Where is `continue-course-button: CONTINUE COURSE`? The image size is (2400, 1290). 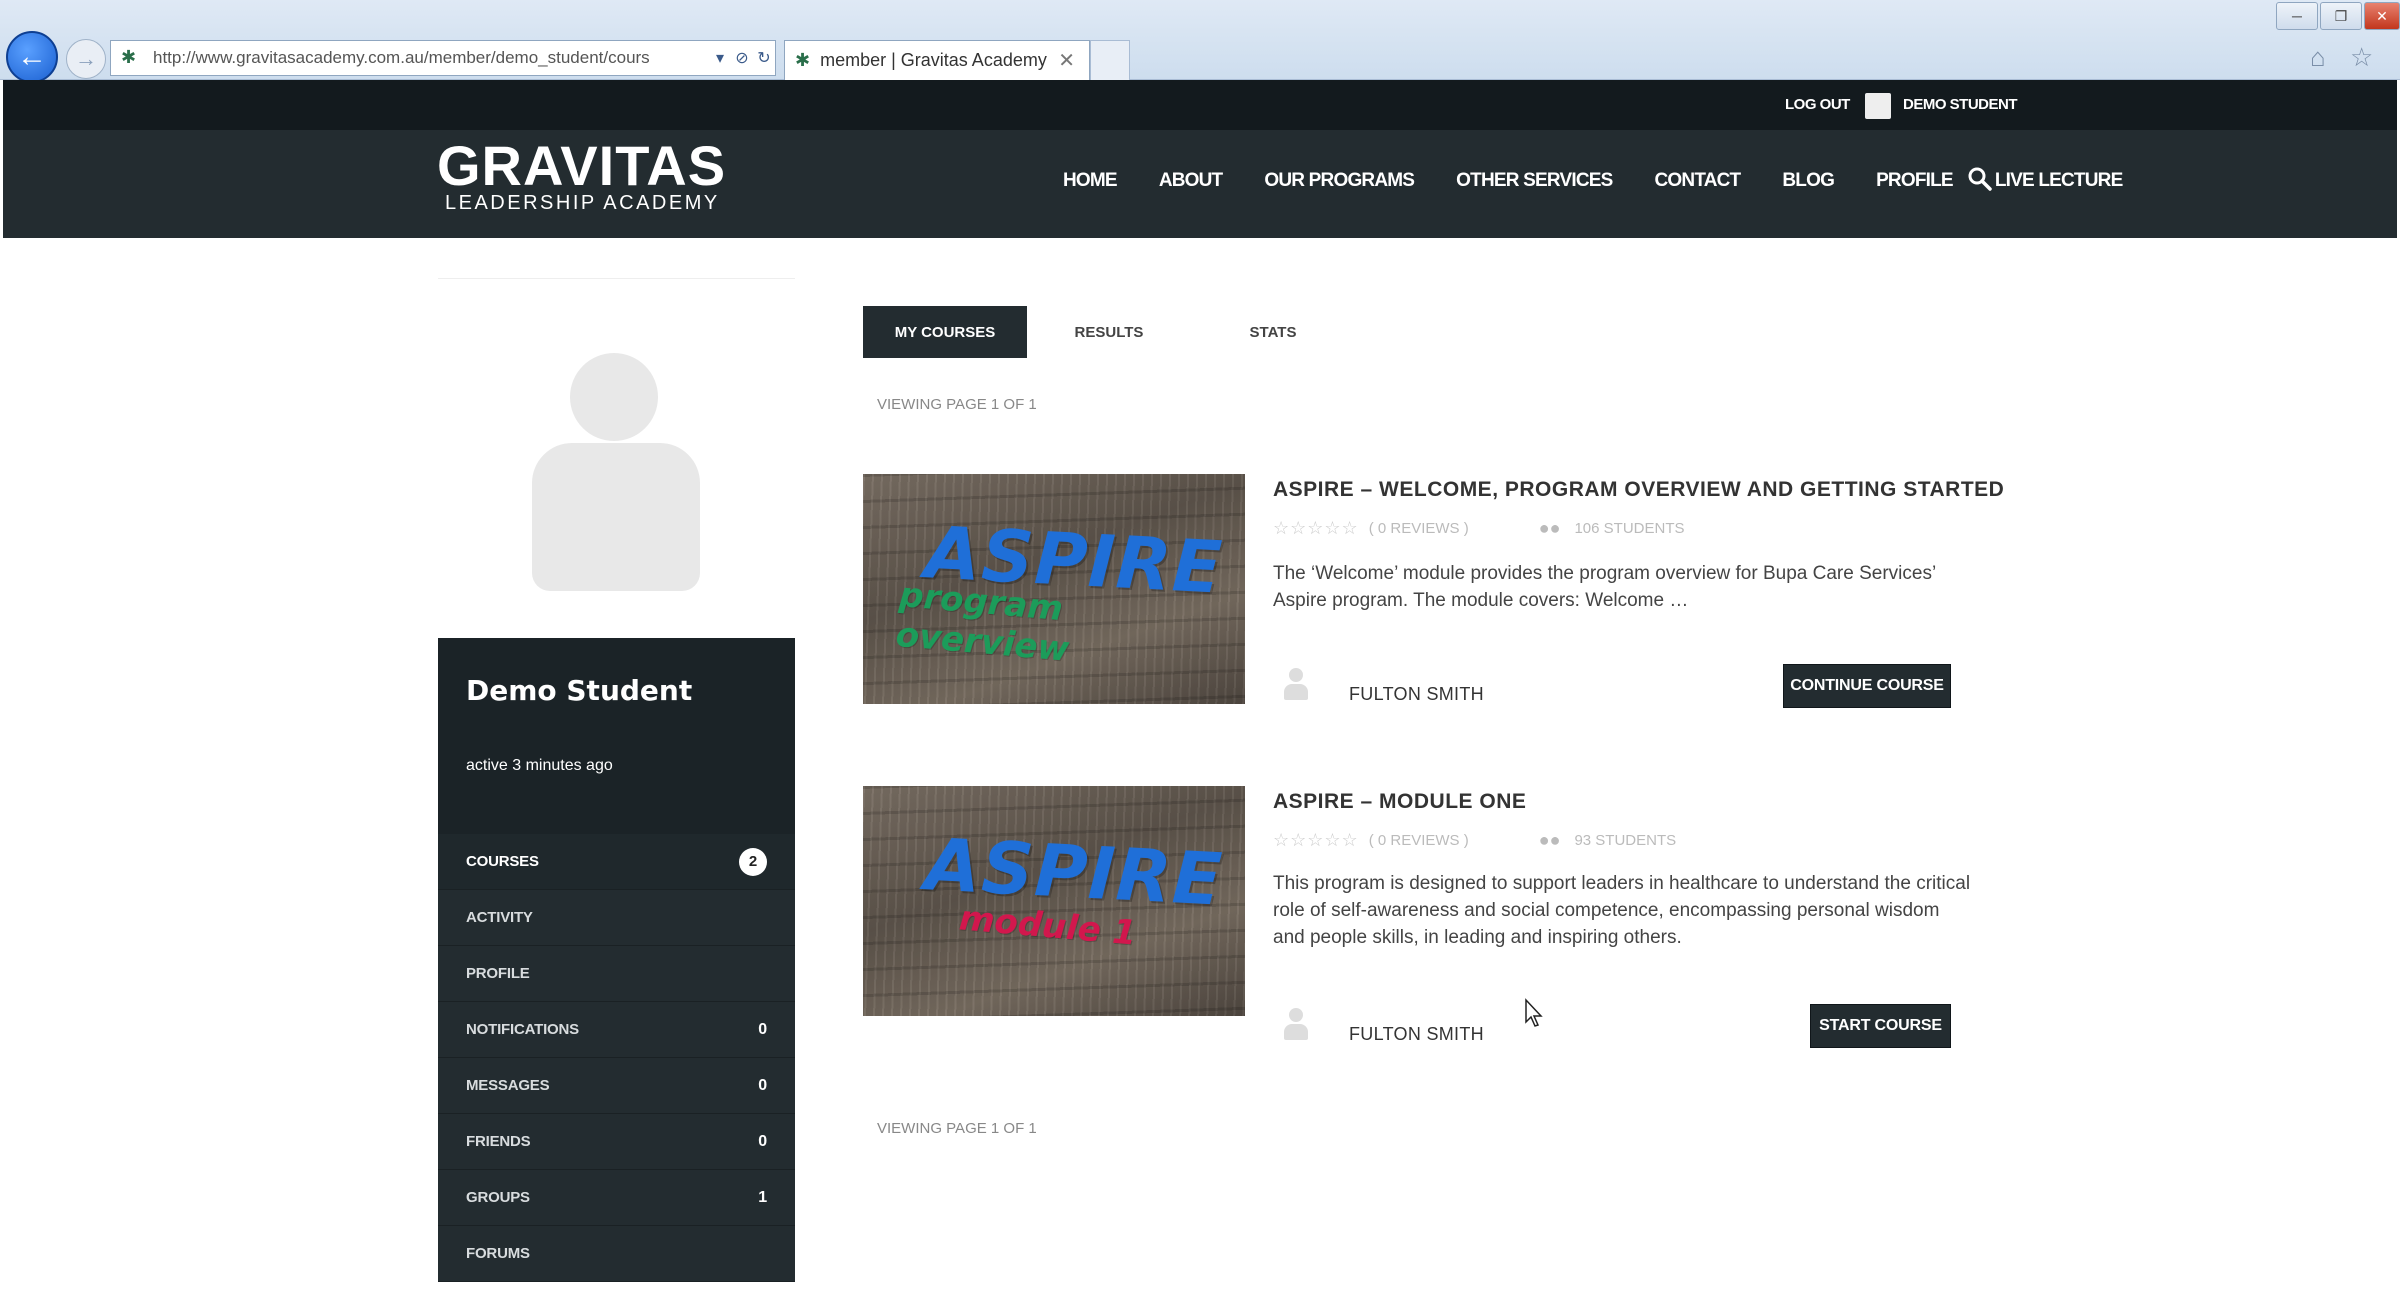 continue-course-button: CONTINUE COURSE is located at coordinates (1867, 686).